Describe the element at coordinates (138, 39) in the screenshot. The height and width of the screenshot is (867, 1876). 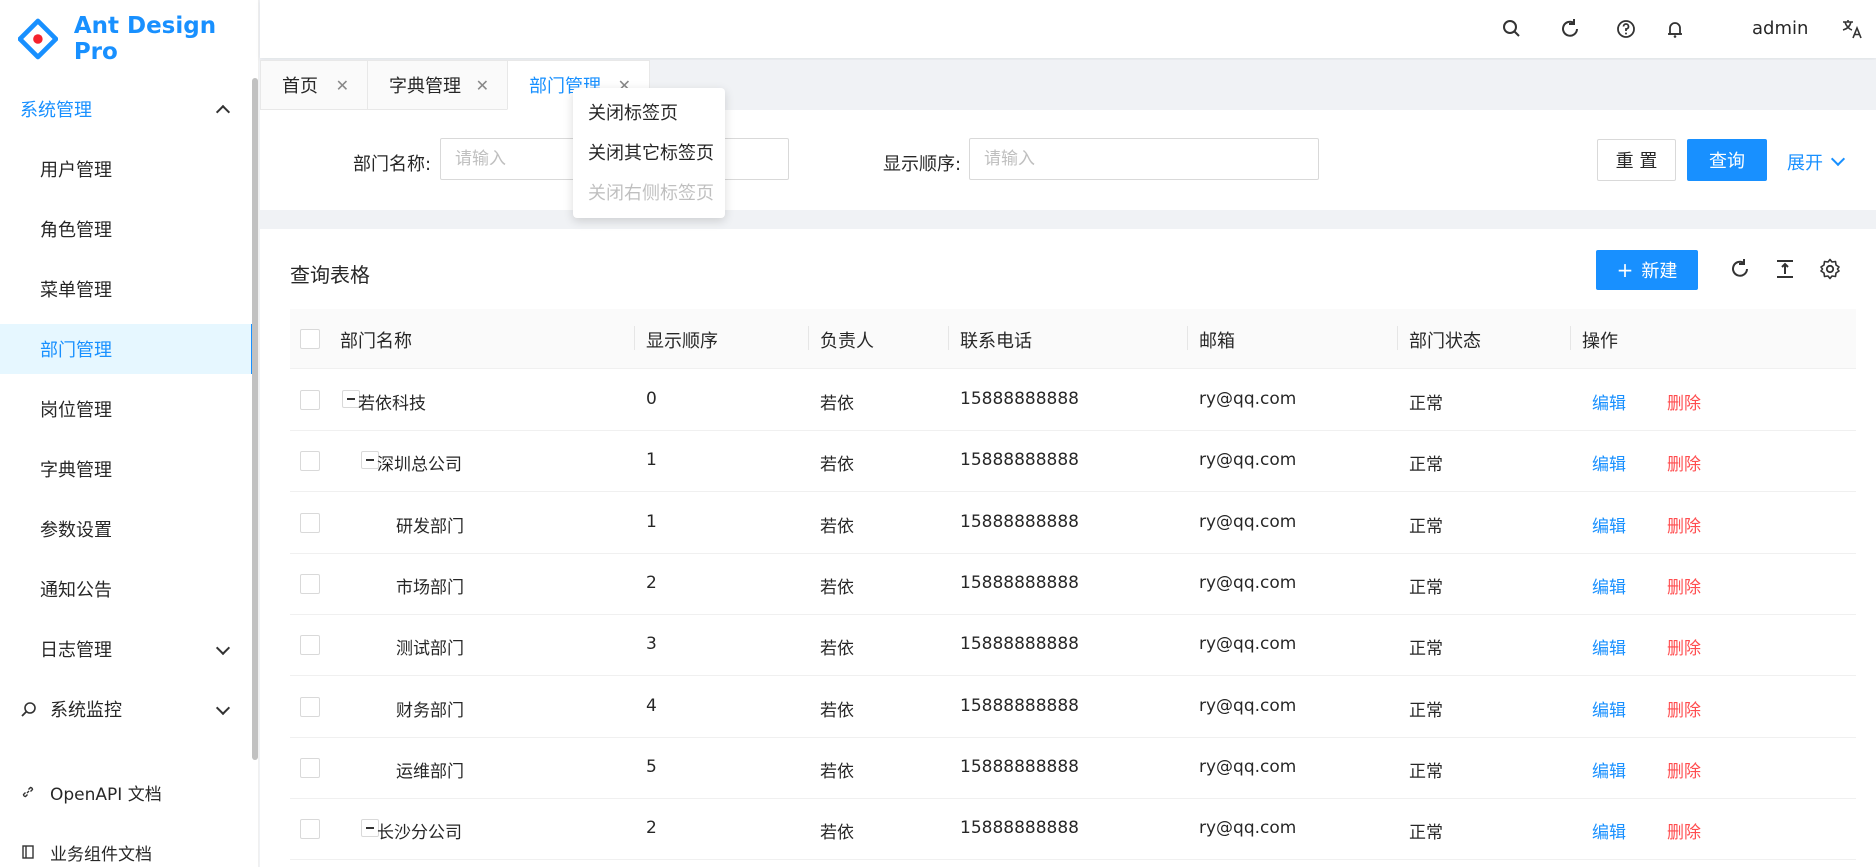
I see `logo: Ant Design Pro` at that location.